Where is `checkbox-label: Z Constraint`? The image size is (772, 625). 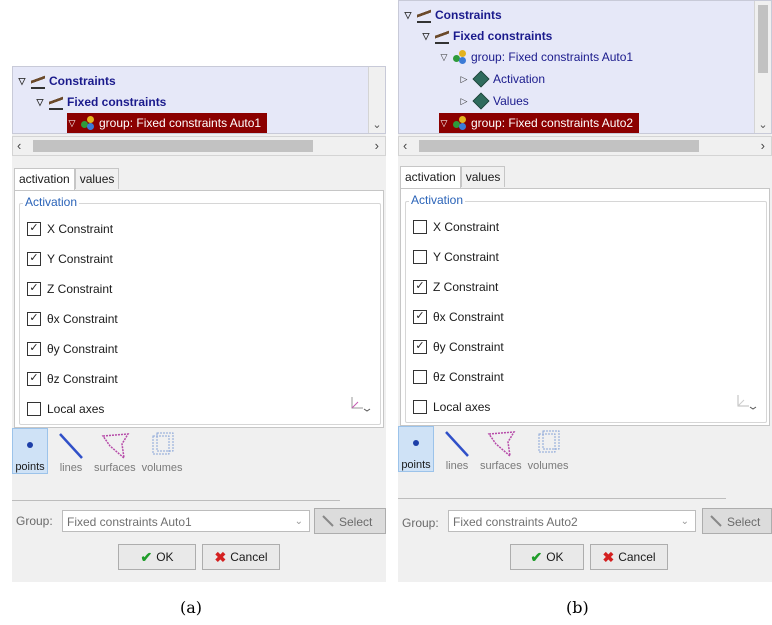 checkbox-label: Z Constraint is located at coordinates (80, 289).